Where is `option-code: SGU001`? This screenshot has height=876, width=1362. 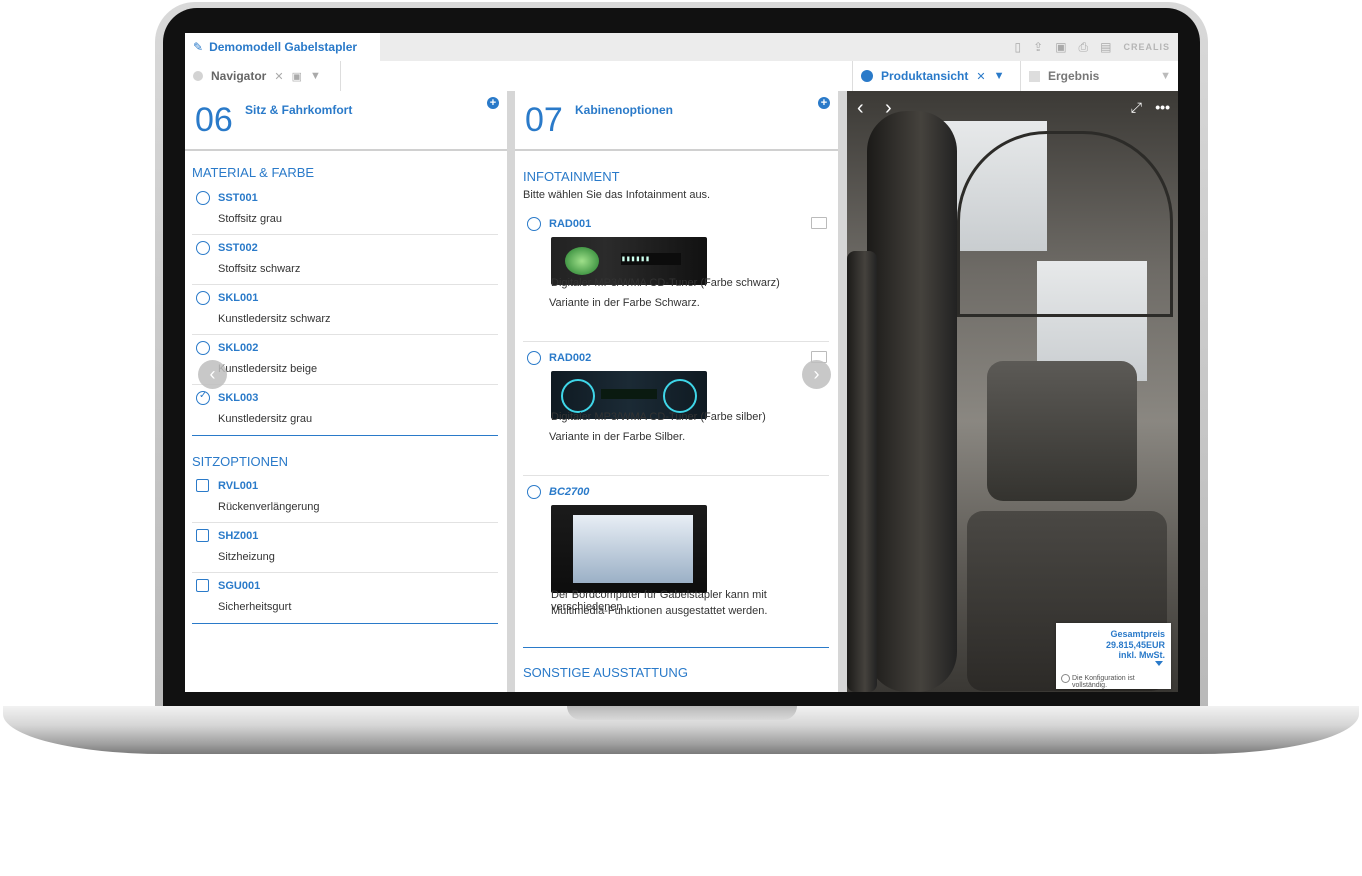
option-code: SGU001 is located at coordinates (239, 586).